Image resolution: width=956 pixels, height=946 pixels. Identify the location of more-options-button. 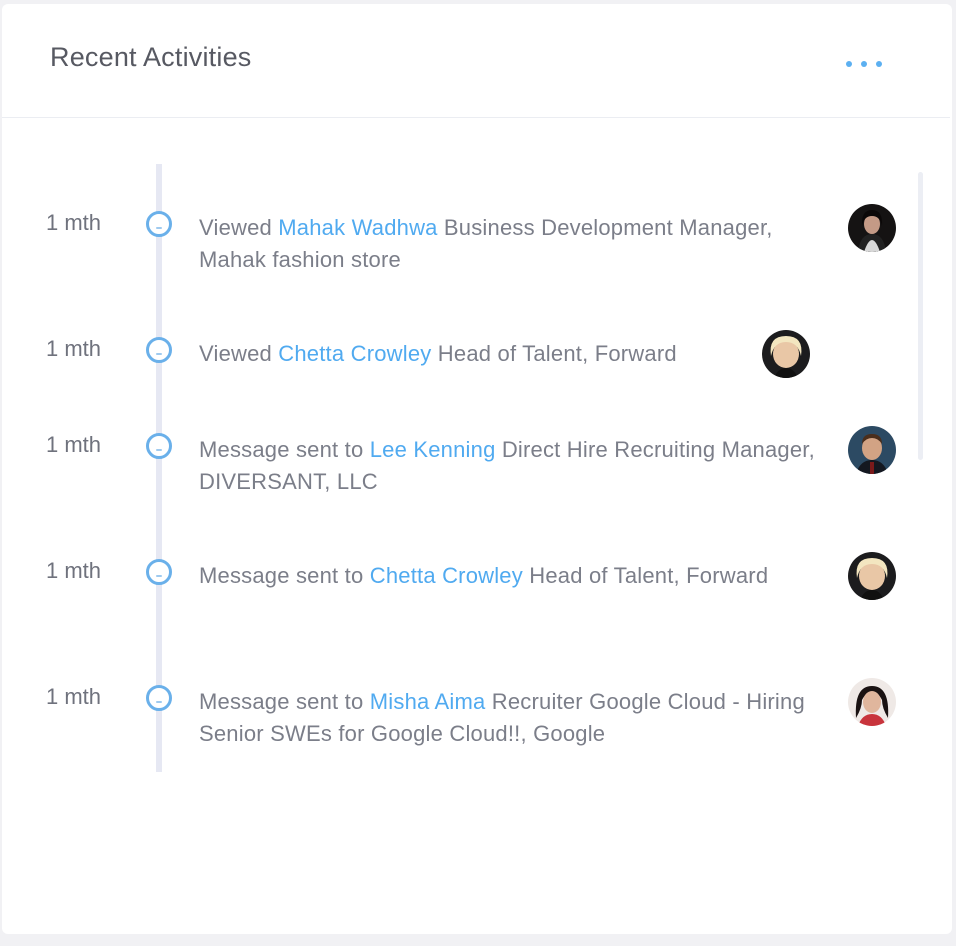
(864, 64).